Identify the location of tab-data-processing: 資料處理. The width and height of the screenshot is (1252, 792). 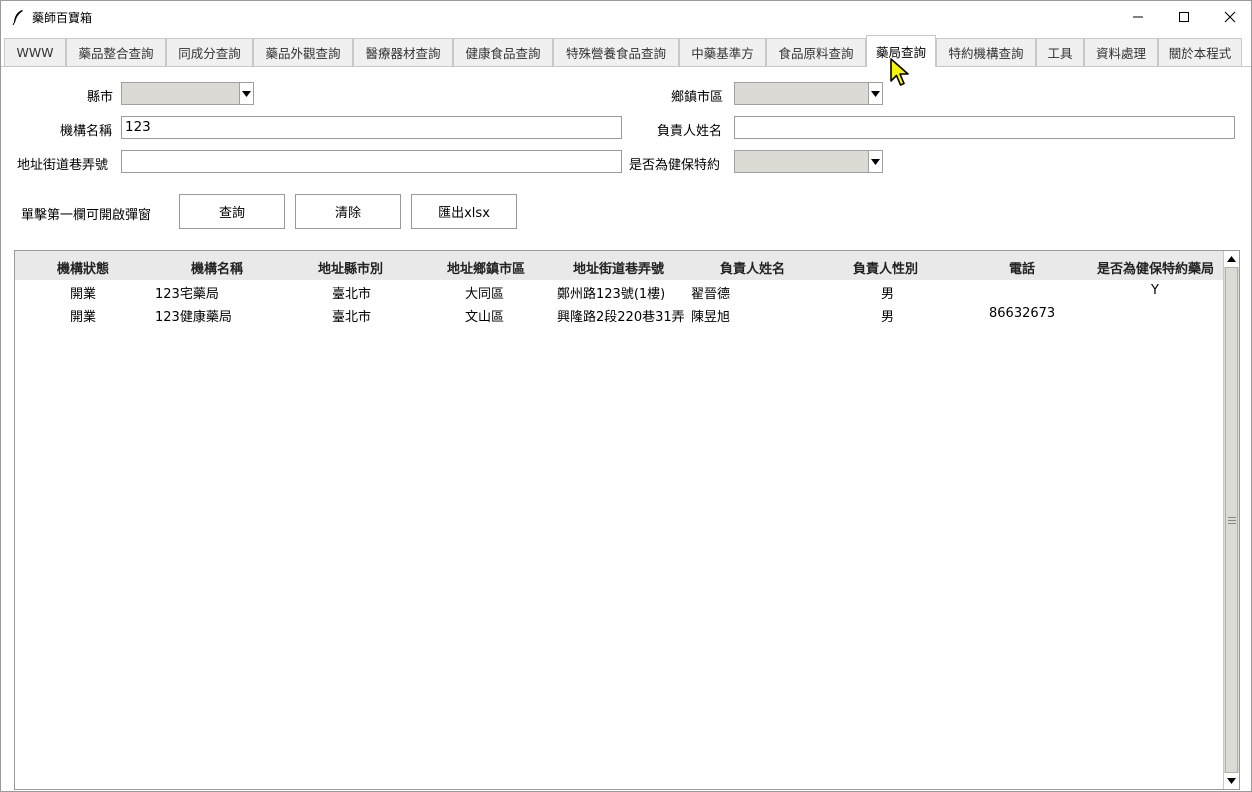
(1121, 52).